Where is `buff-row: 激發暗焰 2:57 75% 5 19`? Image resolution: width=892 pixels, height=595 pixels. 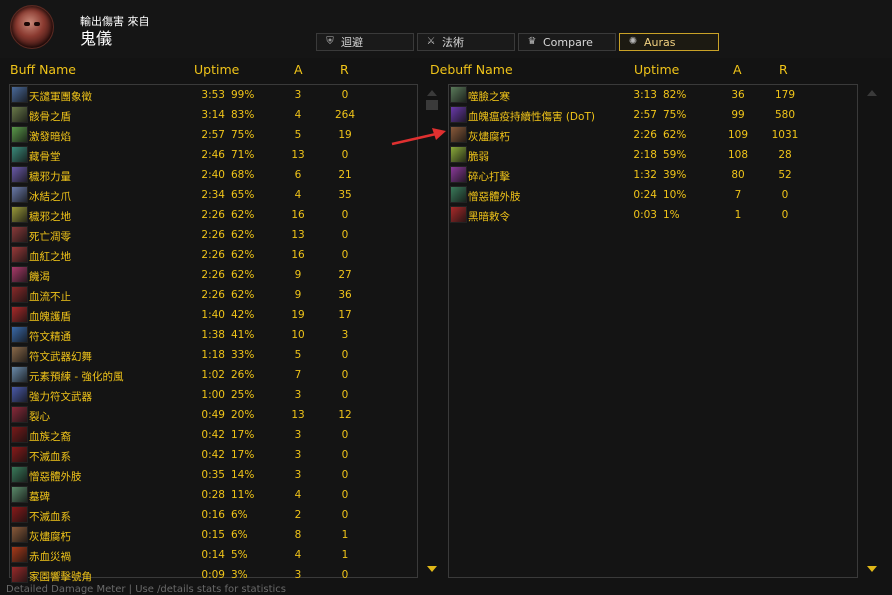
buff-row: 激發暗焰 2:57 75% 5 19 is located at coordinates (213, 135).